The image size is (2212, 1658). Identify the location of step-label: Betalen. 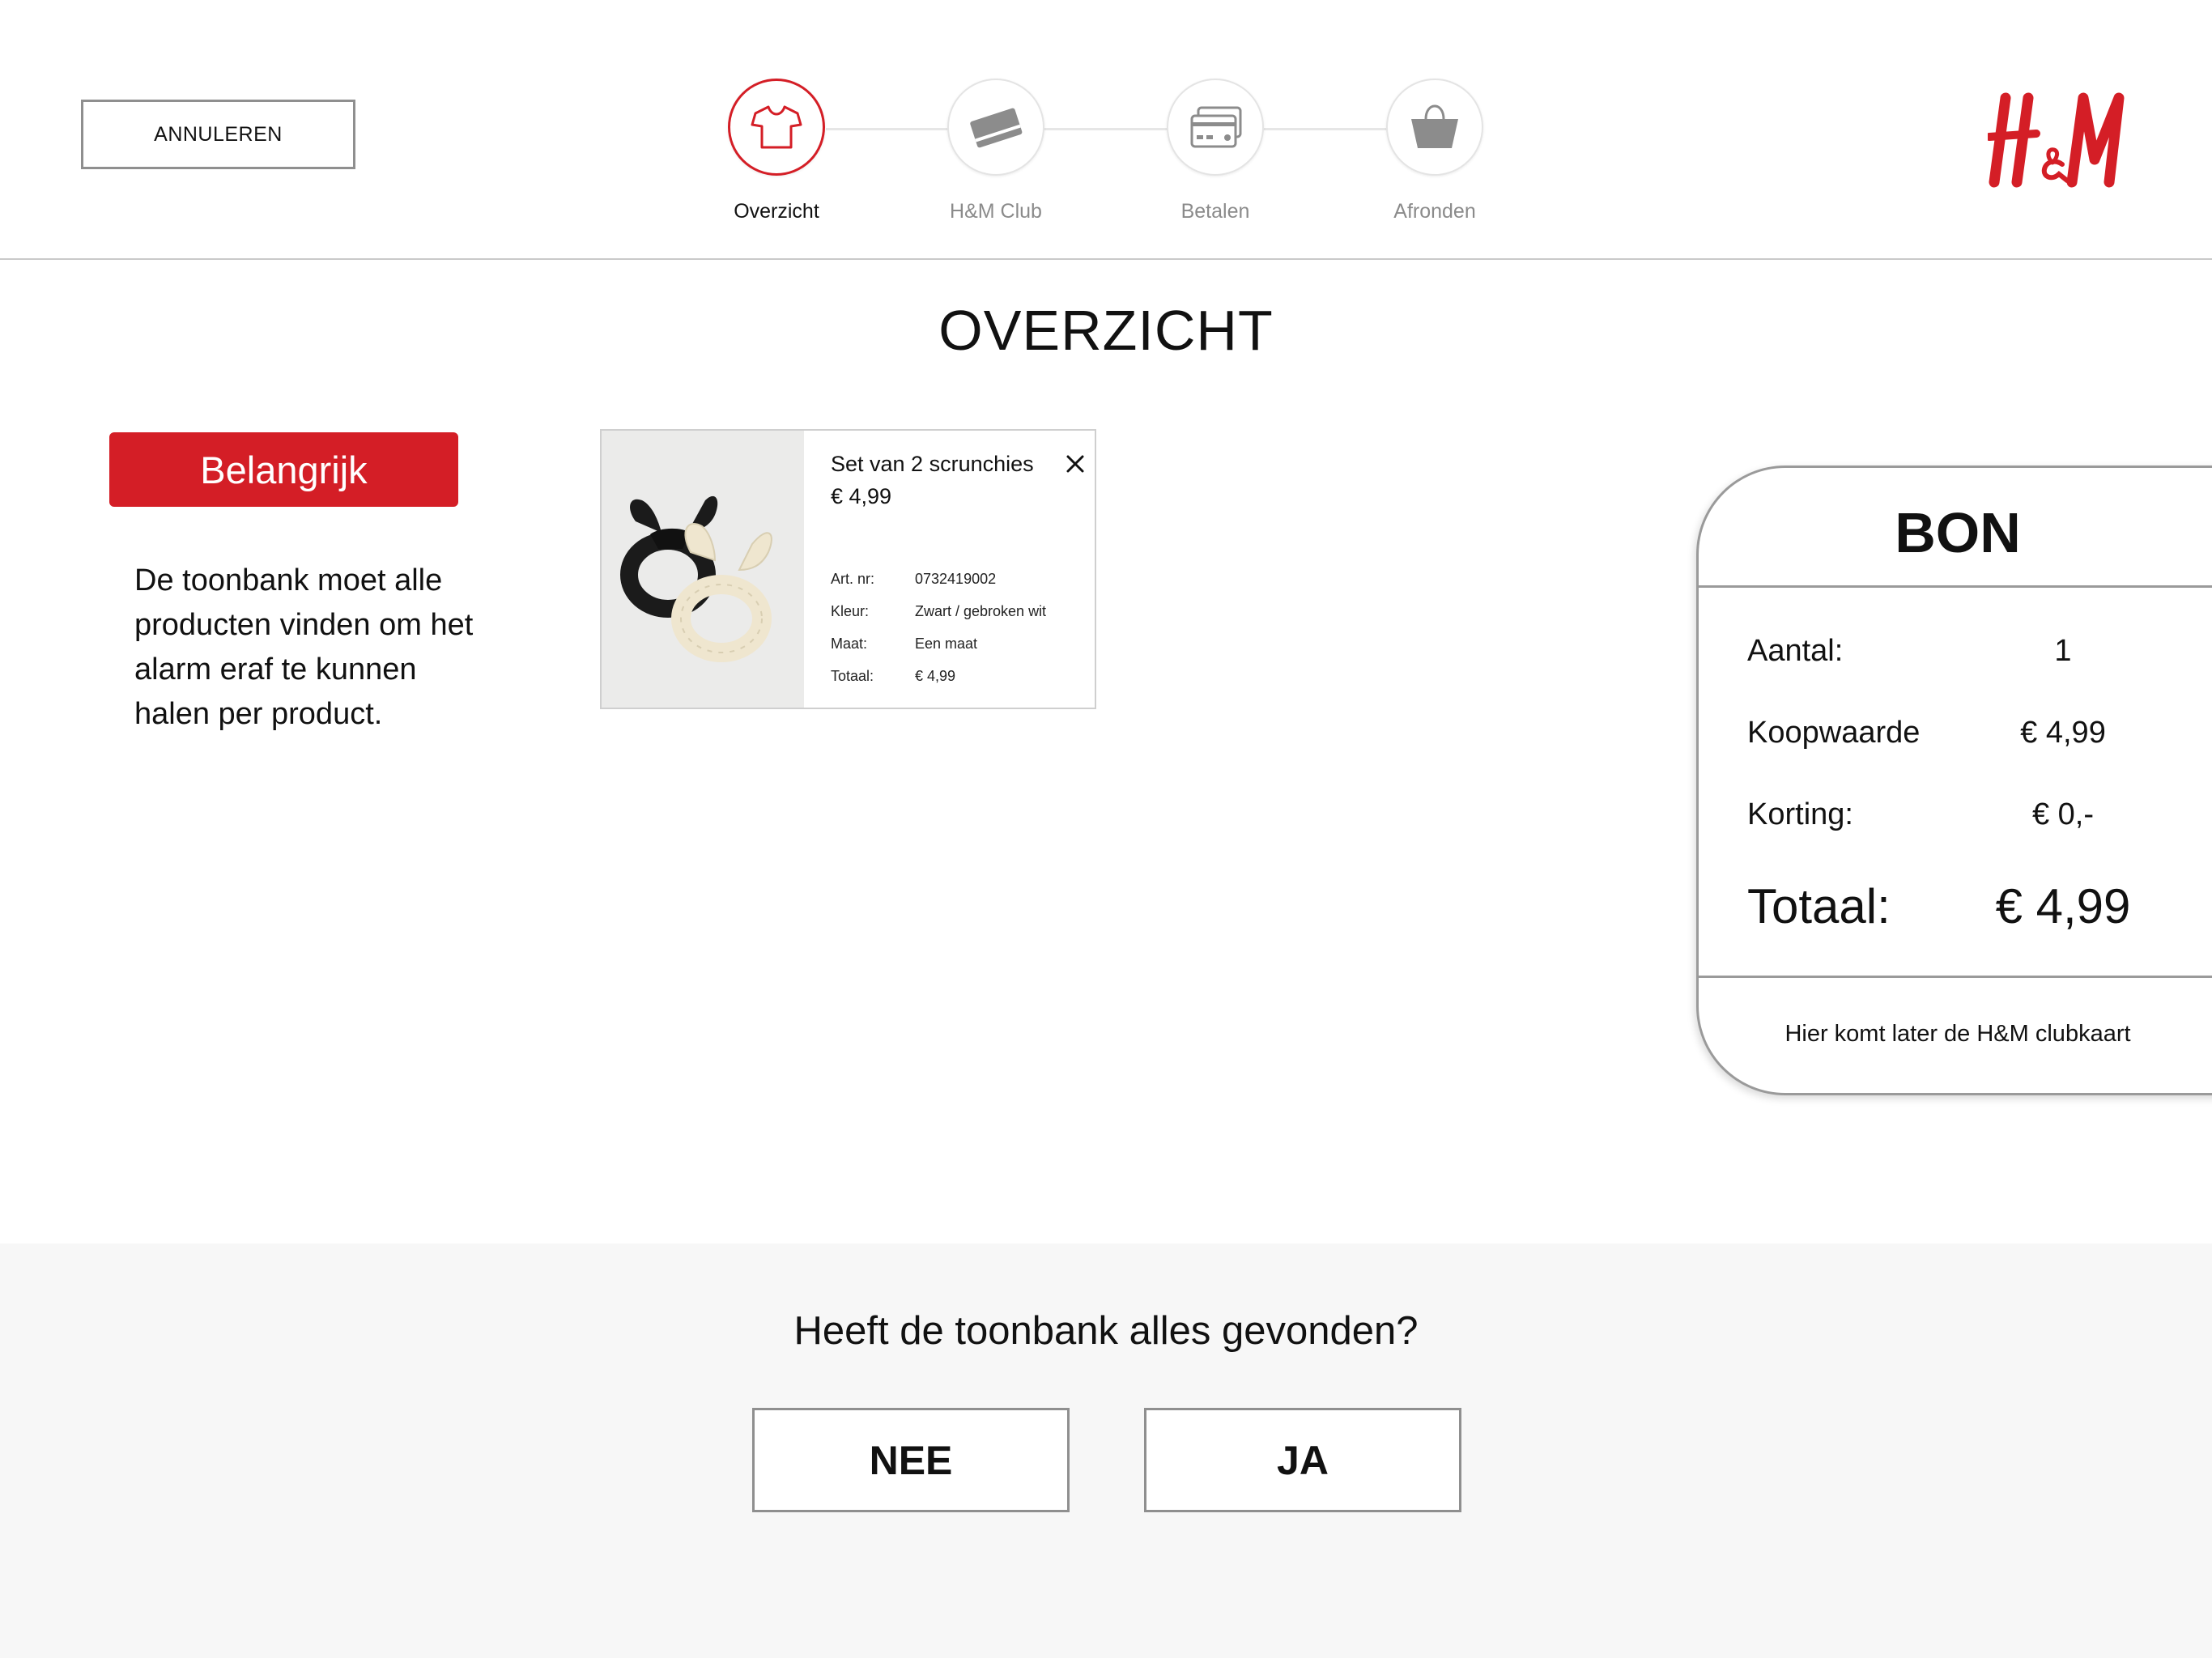
(1215, 211).